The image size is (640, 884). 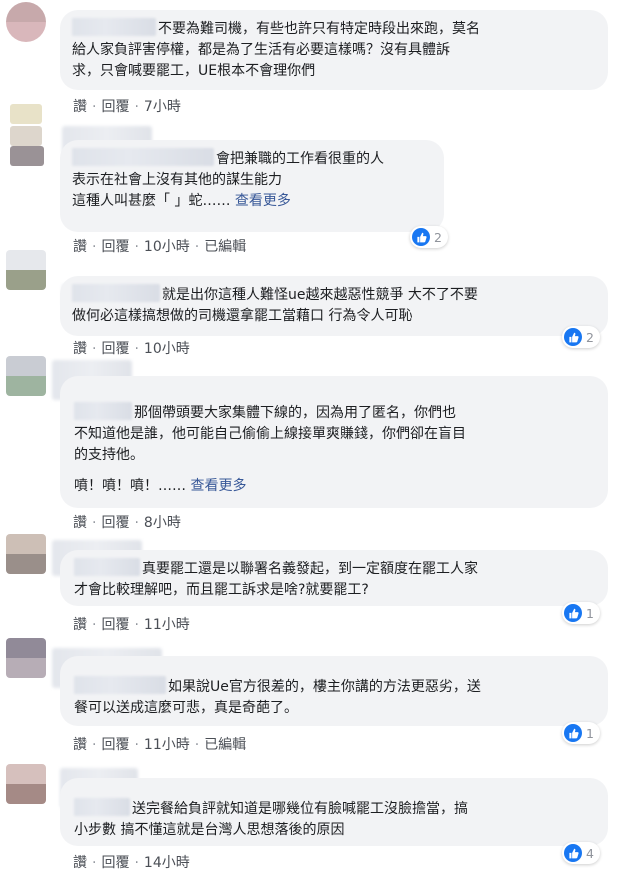 I want to click on comment-text-line: 這種人叫甚麼「 」蛇…… 查看更多, so click(x=251, y=201).